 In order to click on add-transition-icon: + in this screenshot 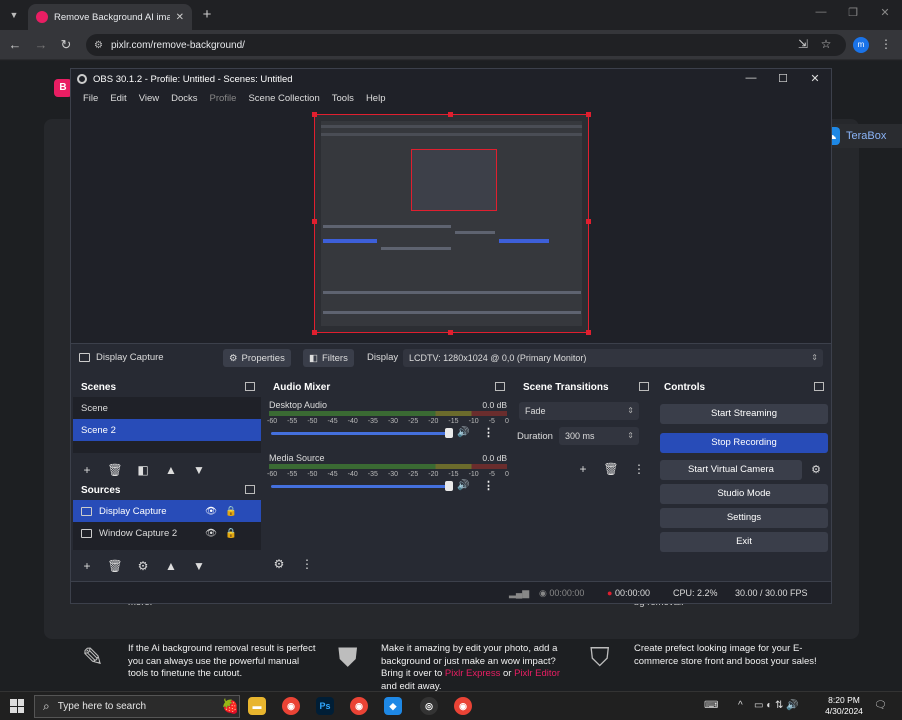, I will do `click(583, 469)`.